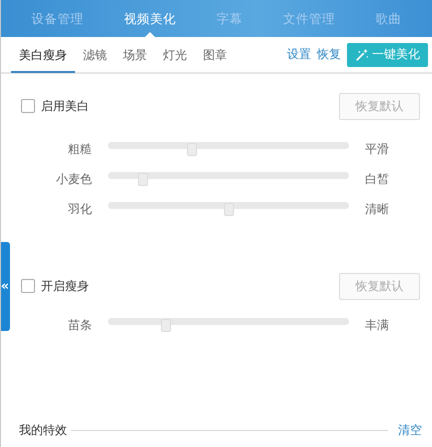  Describe the element at coordinates (65, 286) in the screenshot. I see `checkbox-label: 开启瘦身` at that location.